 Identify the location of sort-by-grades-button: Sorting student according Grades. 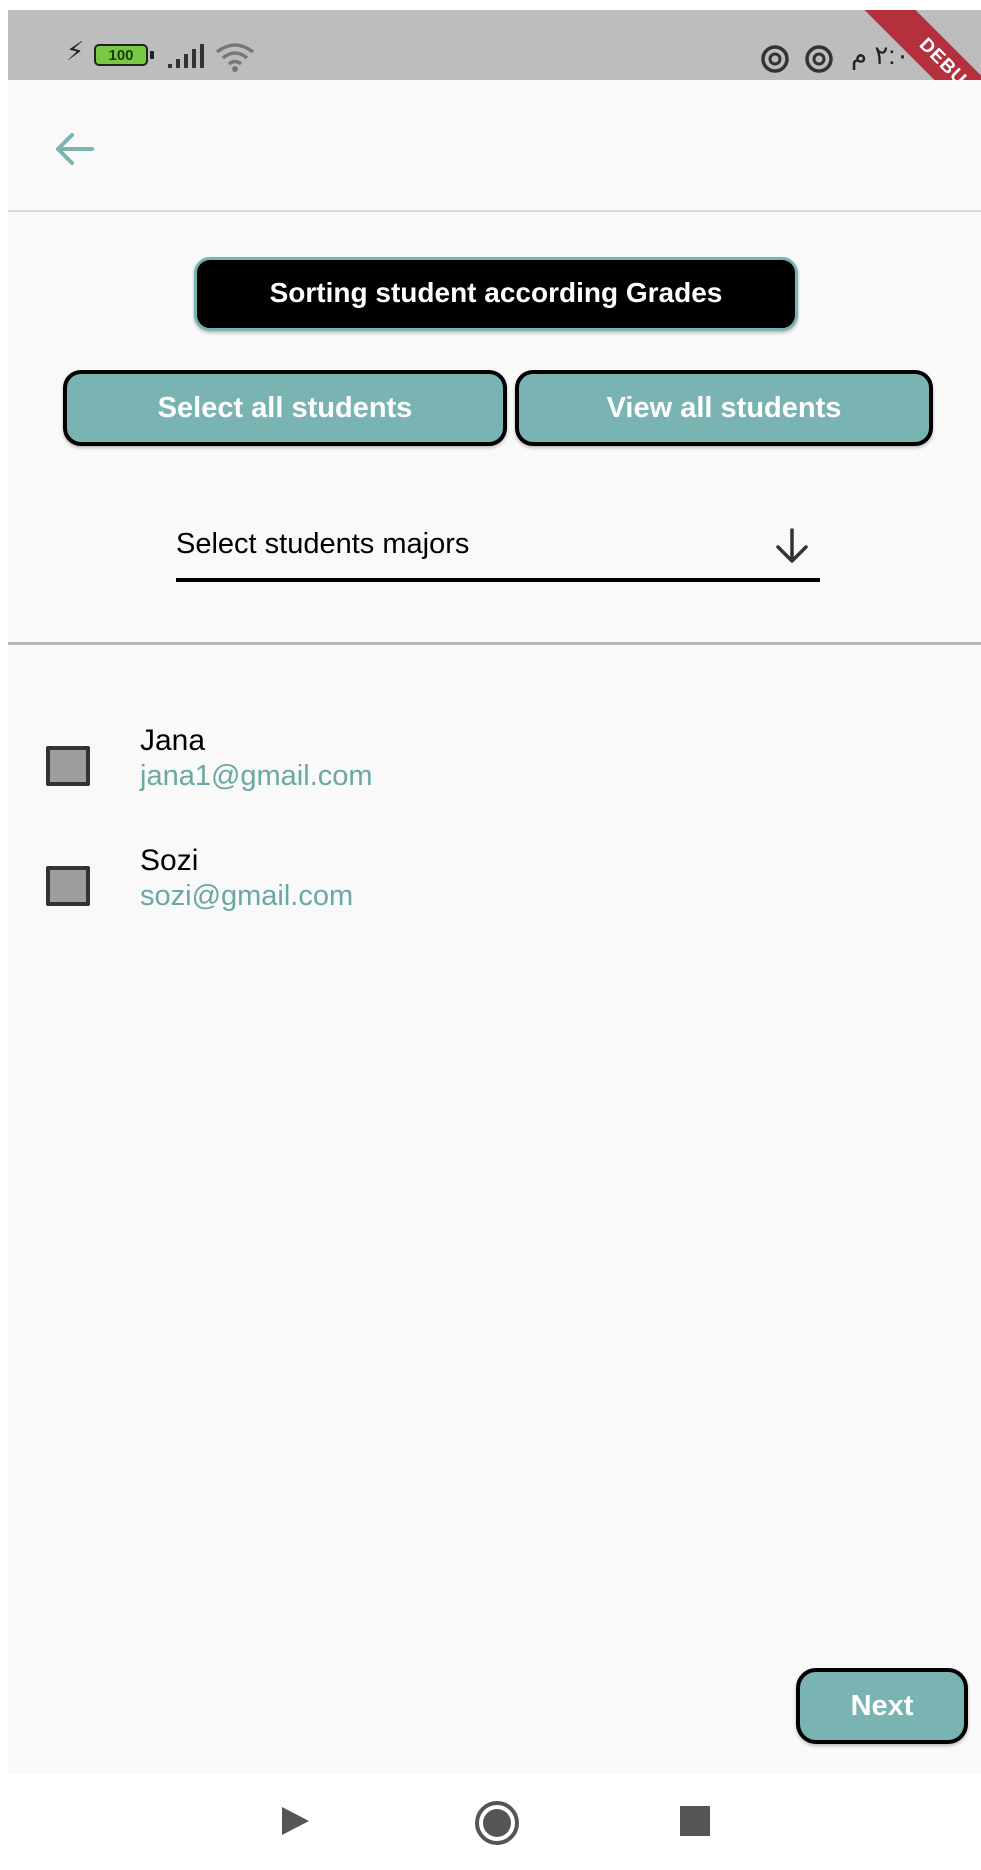
(496, 294).